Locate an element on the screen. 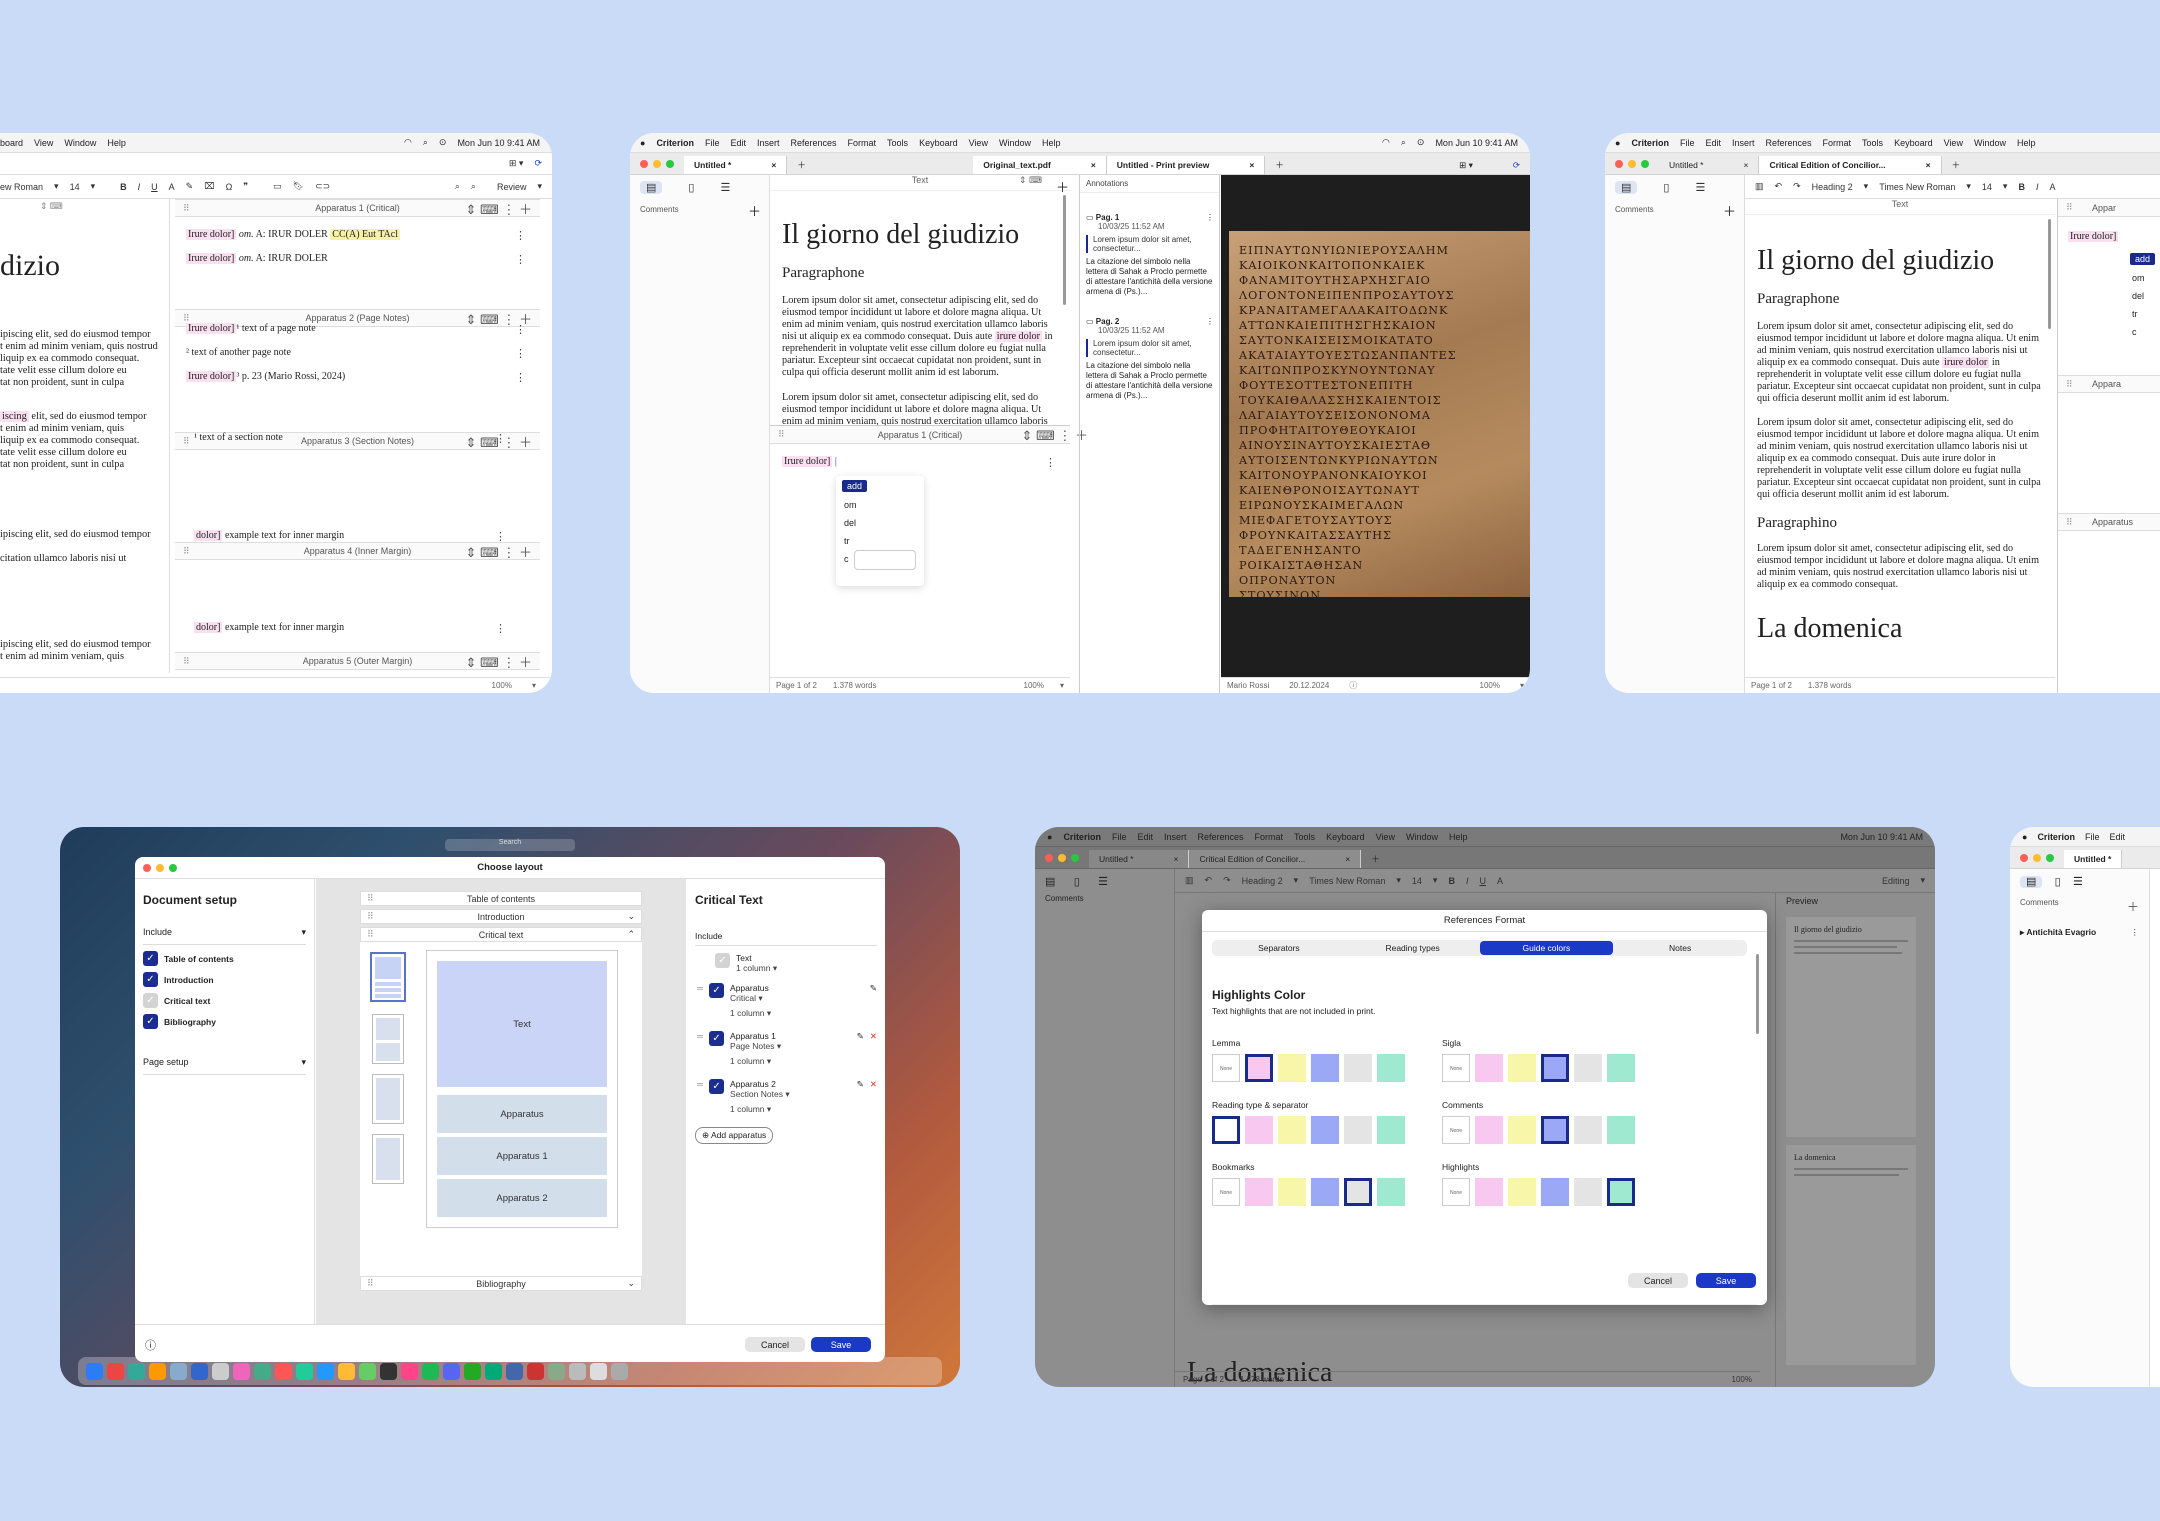  omega-icon: Ω is located at coordinates (229, 187).